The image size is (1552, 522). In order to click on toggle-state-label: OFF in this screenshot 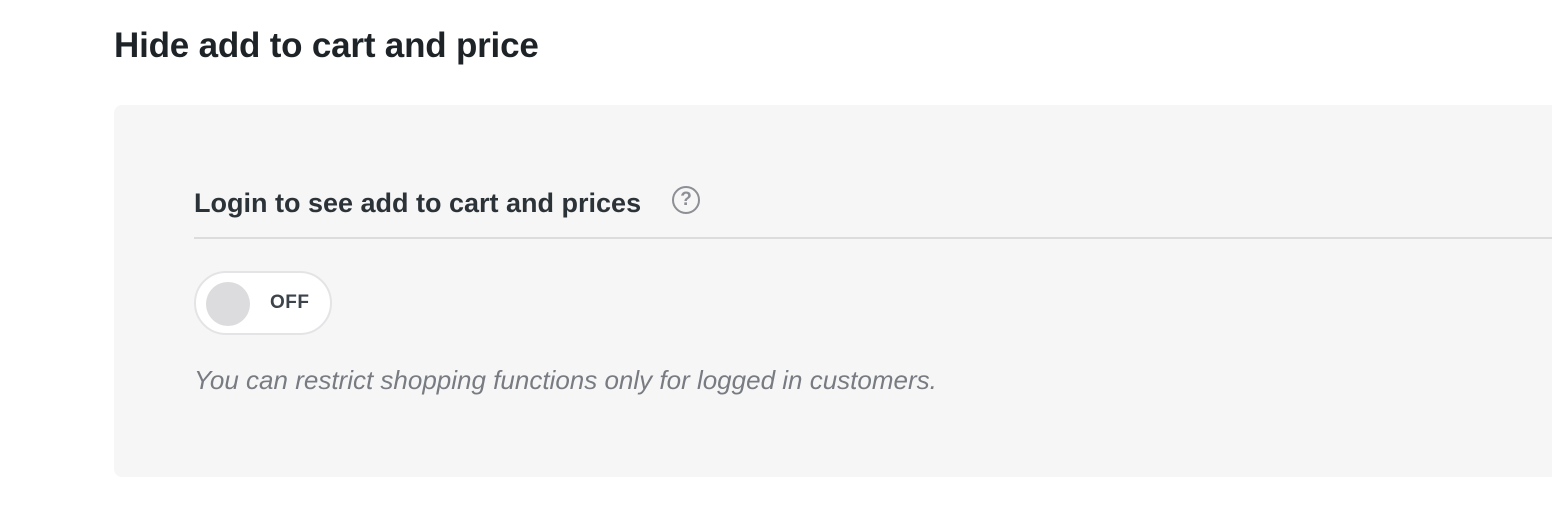, I will do `click(290, 302)`.